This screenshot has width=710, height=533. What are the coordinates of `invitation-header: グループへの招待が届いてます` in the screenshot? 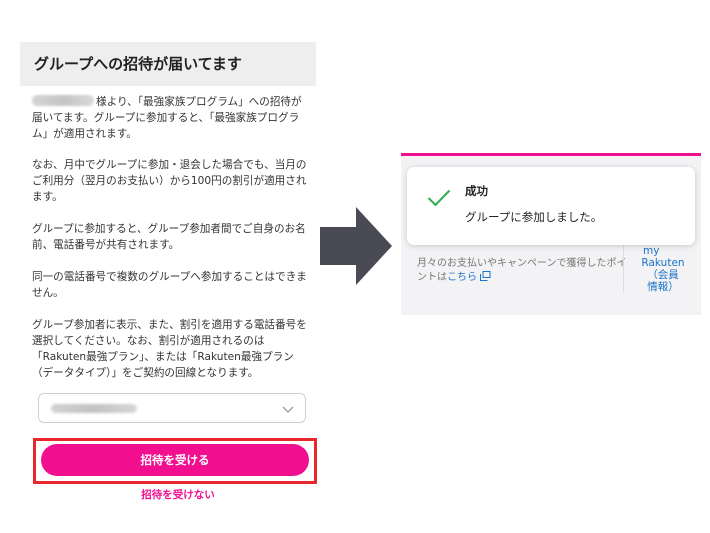 It's located at (168, 64).